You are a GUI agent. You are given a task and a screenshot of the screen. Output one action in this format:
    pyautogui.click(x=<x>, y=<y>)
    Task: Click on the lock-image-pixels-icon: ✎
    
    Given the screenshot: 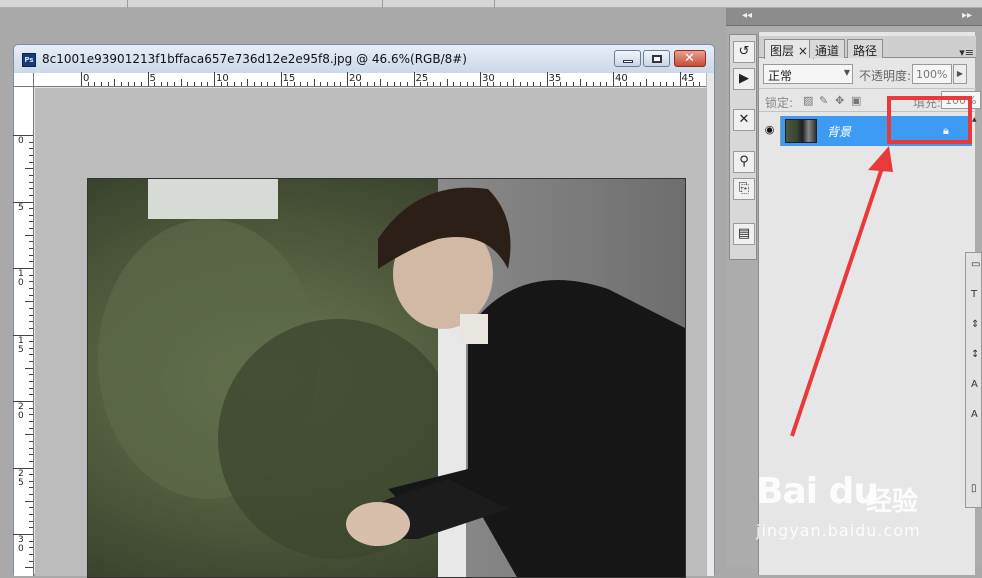 What is the action you would take?
    pyautogui.click(x=823, y=100)
    